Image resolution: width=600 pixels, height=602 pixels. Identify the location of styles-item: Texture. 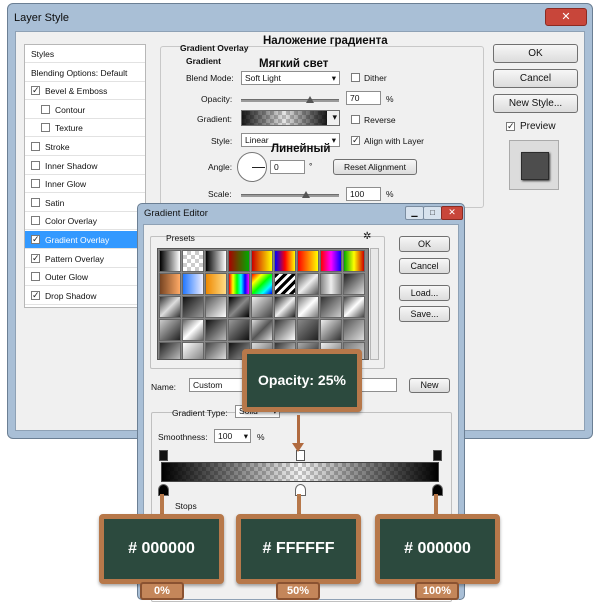
(85, 128).